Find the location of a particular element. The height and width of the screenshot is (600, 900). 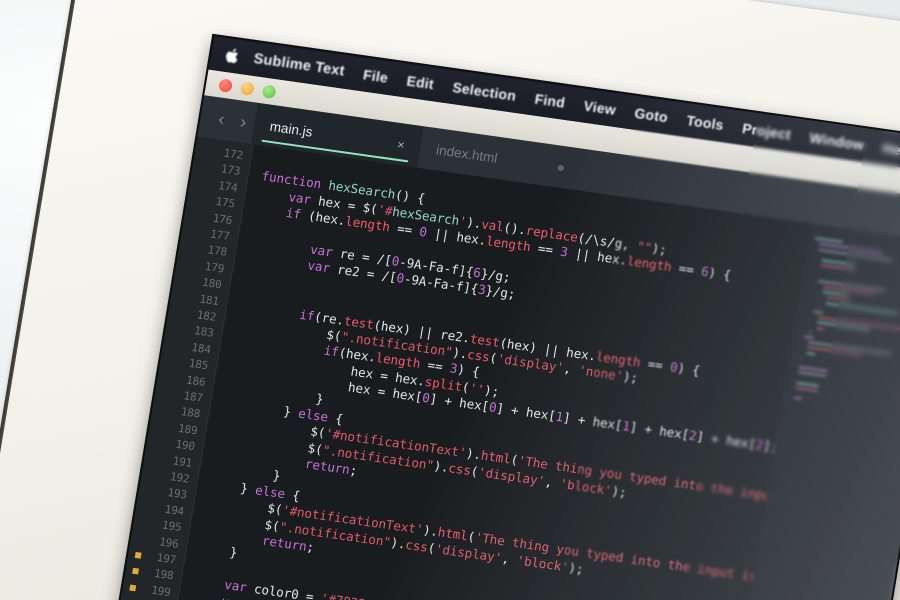

tab-label: main.js is located at coordinates (291, 129).